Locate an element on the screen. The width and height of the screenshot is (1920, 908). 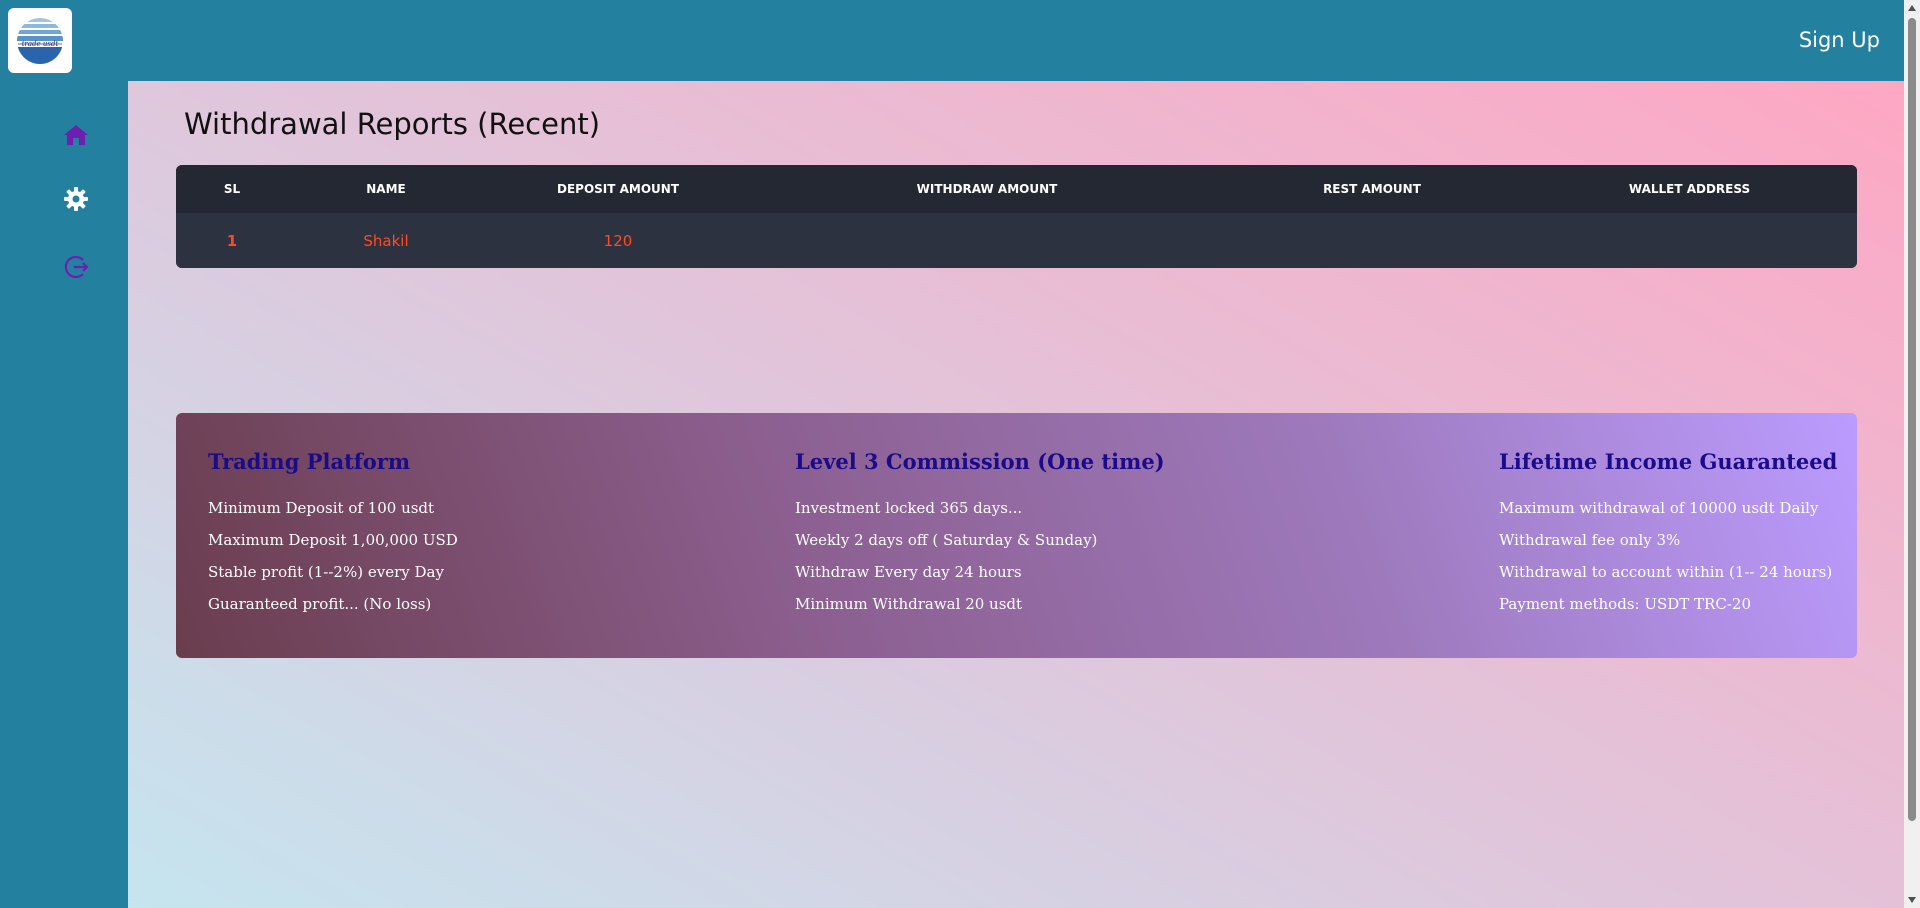
scroll-up-arrow-icon is located at coordinates (1912, 8).